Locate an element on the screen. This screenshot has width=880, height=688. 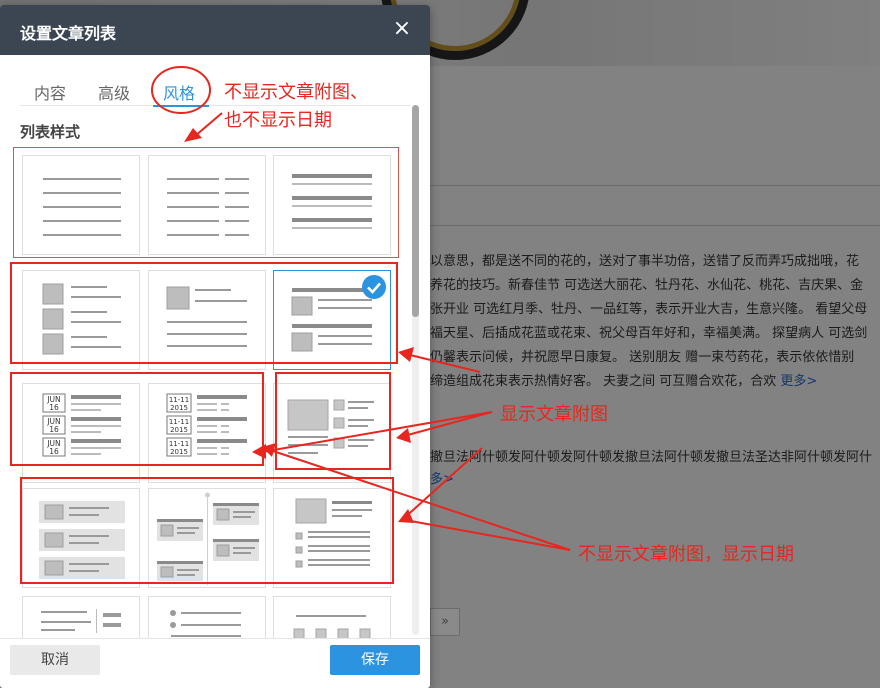
style-preview-image-cards is located at coordinates (82, 540).